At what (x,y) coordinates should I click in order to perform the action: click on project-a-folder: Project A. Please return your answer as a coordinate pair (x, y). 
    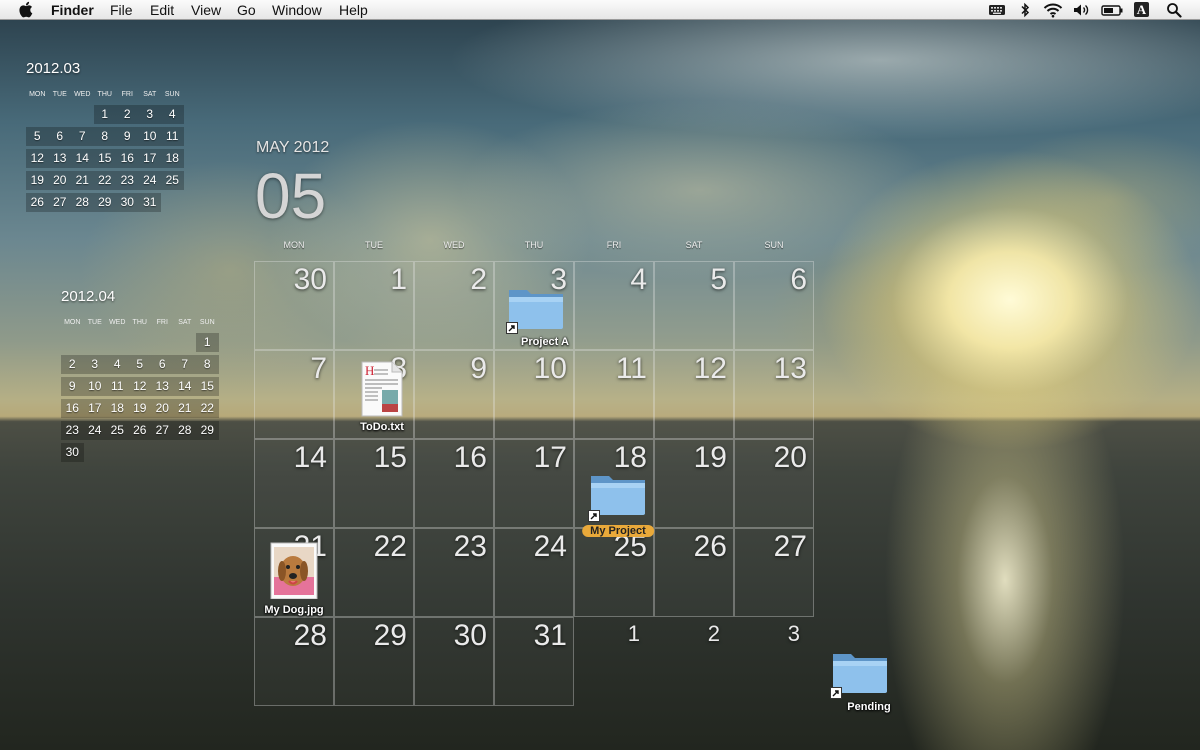
    Looking at the image, I should click on (537, 317).